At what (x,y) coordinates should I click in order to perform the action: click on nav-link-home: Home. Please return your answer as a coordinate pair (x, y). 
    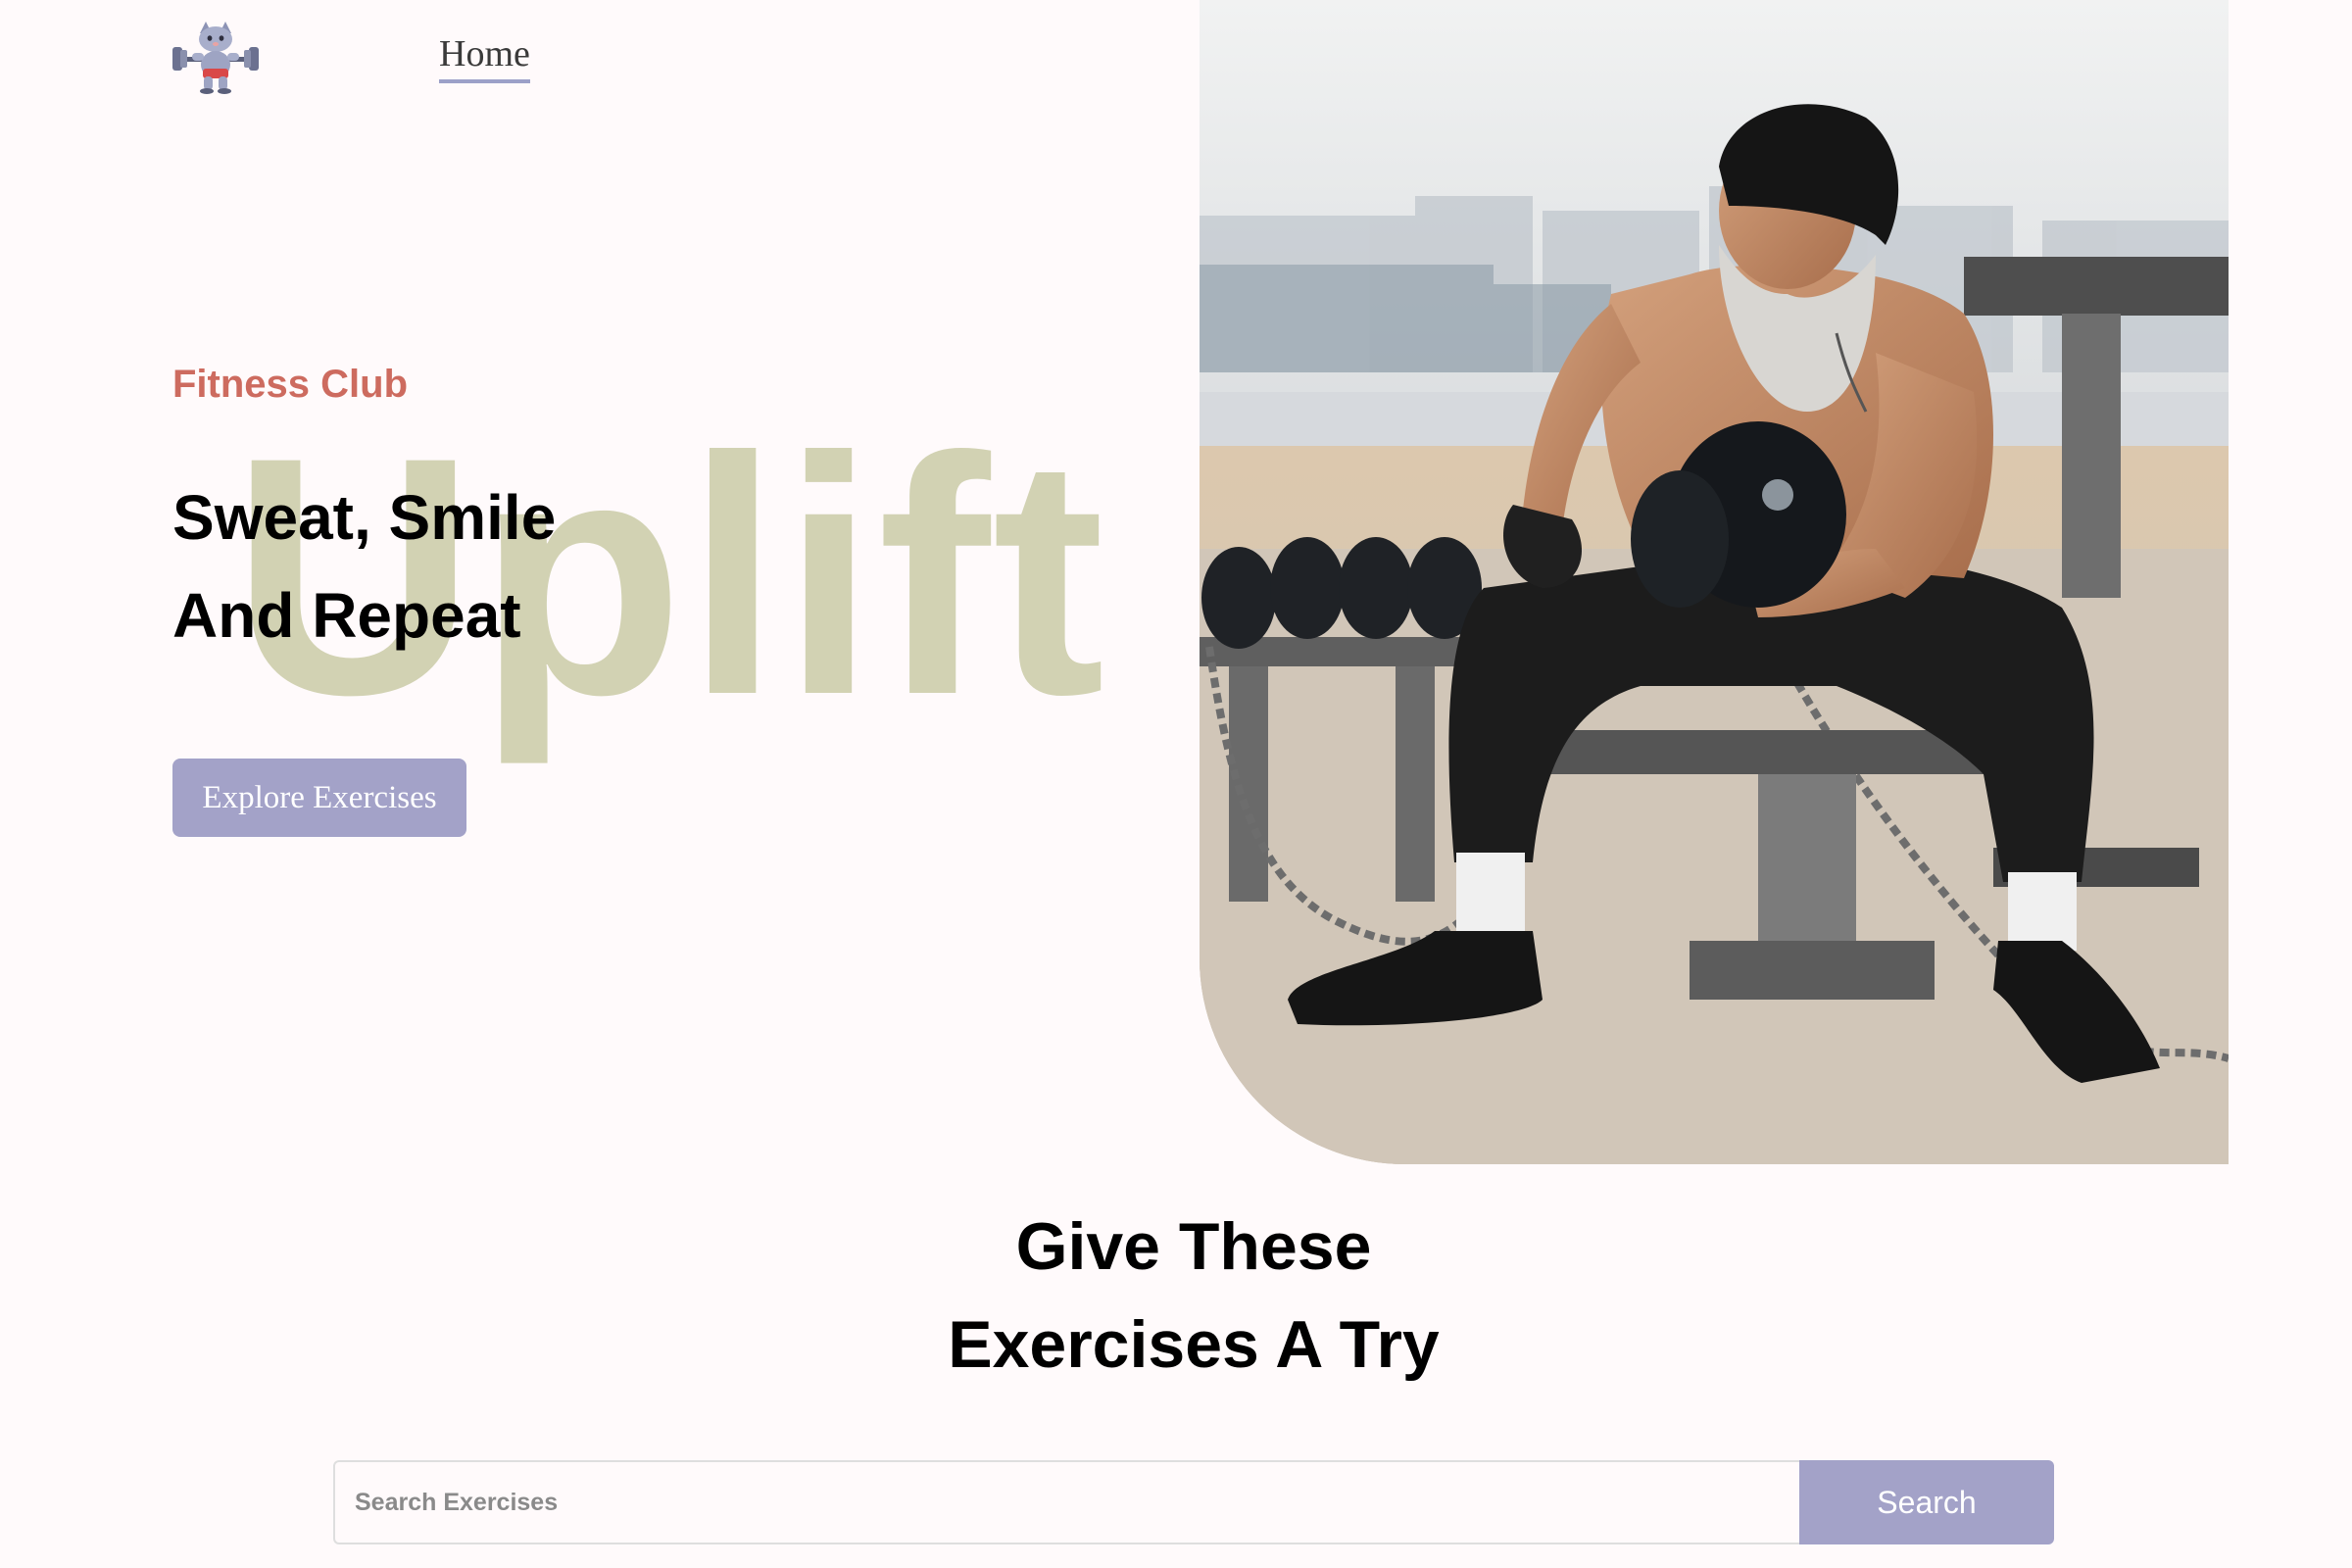
    Looking at the image, I should click on (484, 58).